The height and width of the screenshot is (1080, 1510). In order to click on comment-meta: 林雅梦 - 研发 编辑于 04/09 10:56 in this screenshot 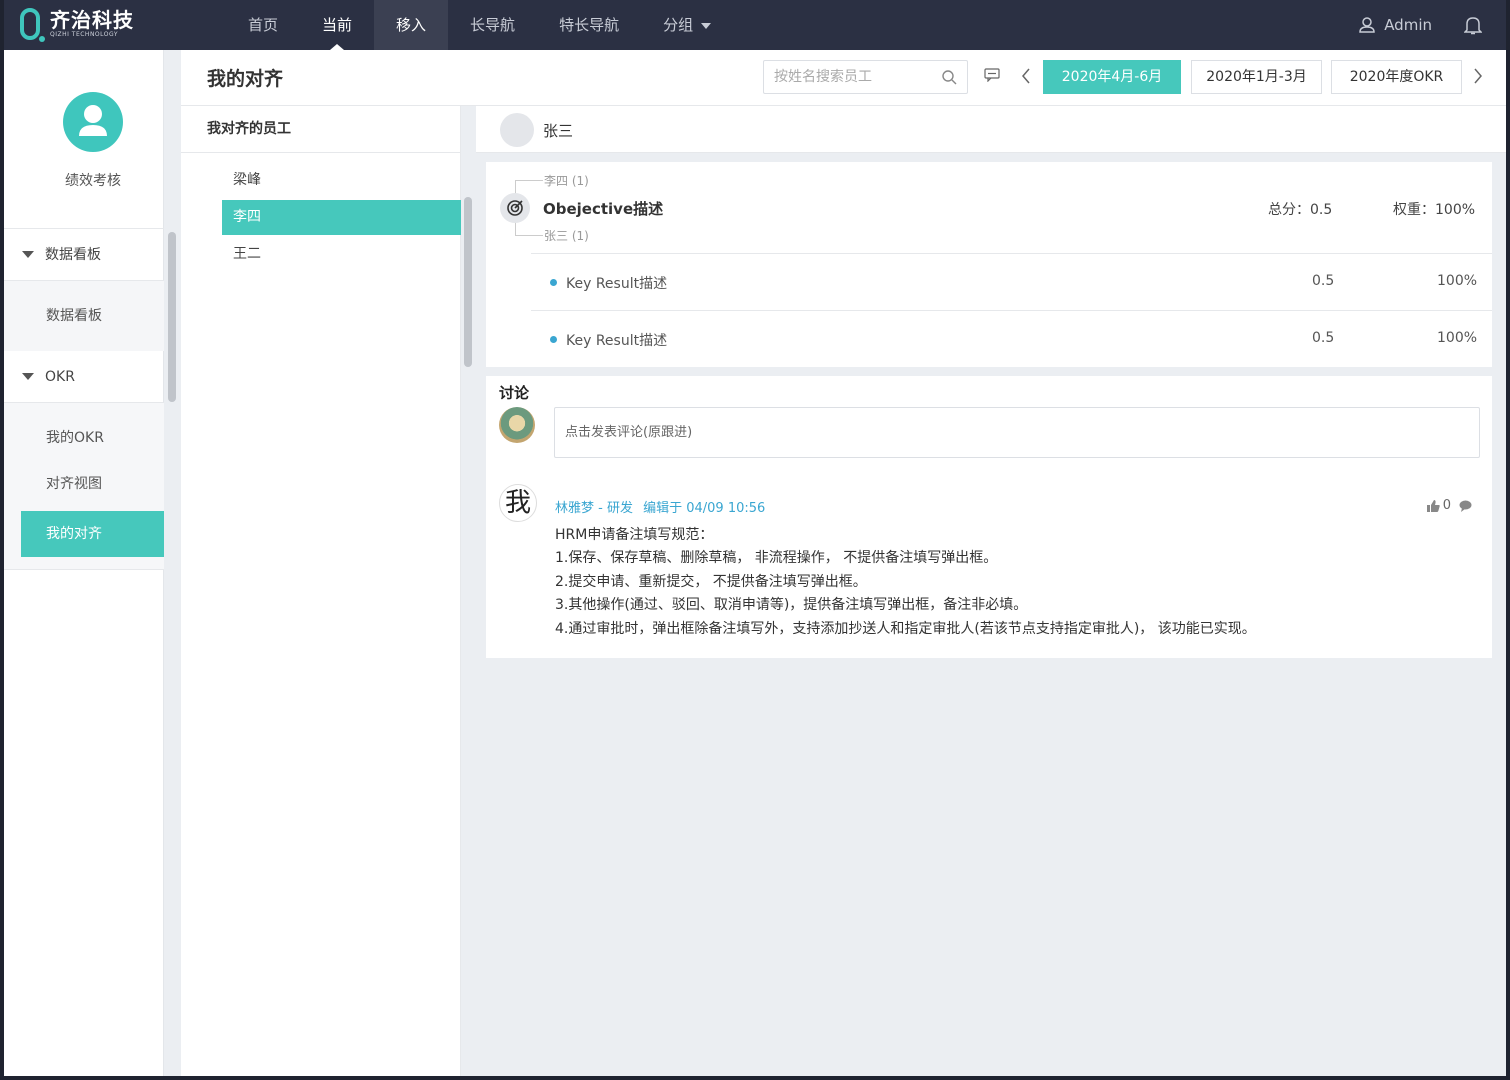, I will do `click(660, 506)`.